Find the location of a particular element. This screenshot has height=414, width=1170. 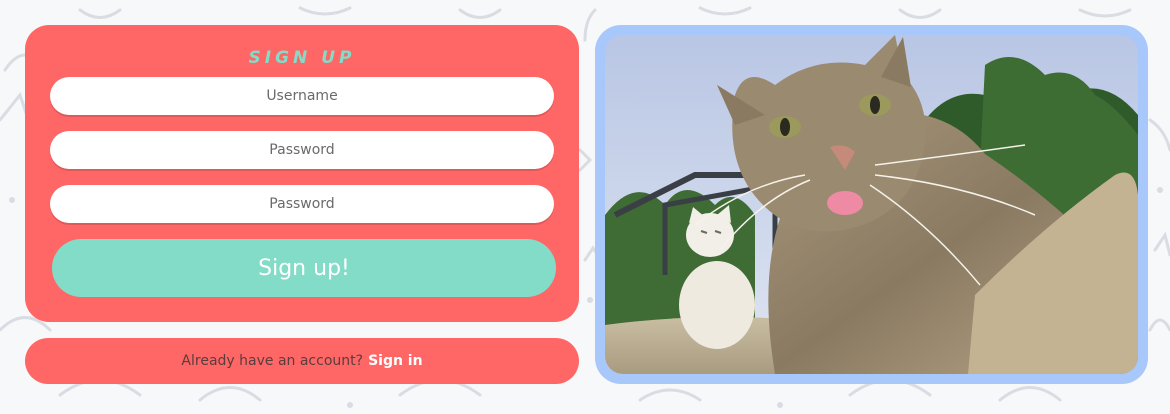

username-input is located at coordinates (302, 96).